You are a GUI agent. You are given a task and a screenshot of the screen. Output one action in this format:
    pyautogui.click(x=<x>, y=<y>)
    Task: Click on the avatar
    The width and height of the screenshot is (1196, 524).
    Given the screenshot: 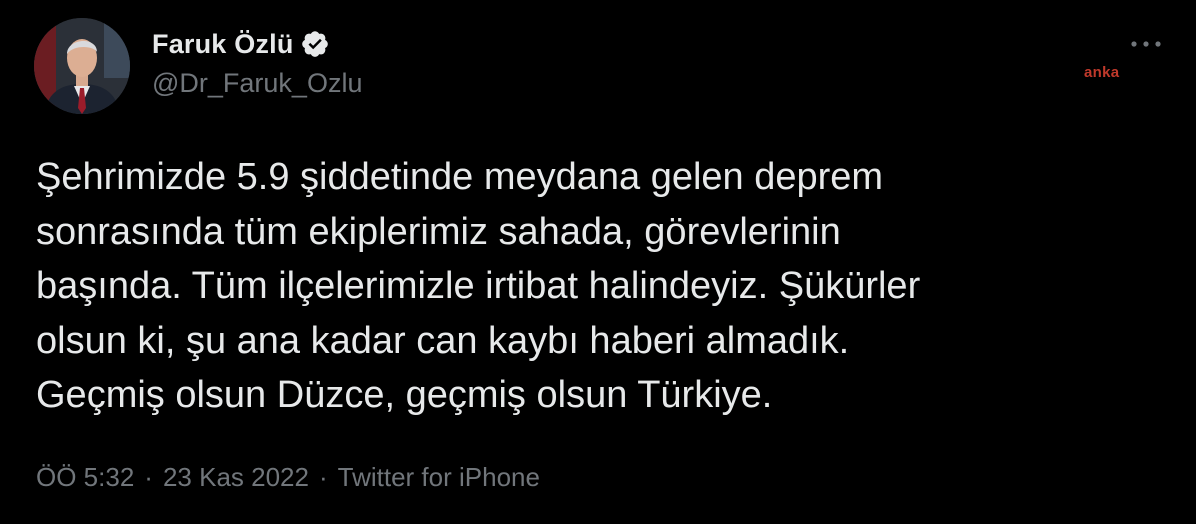 What is the action you would take?
    pyautogui.click(x=82, y=66)
    